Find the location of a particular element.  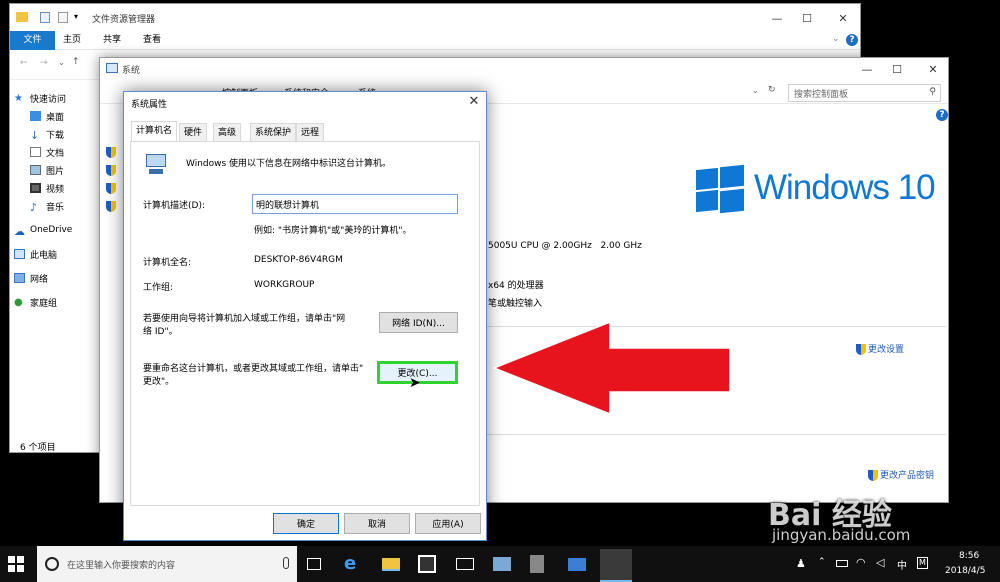

system-close-icon: ✕ is located at coordinates (933, 69).